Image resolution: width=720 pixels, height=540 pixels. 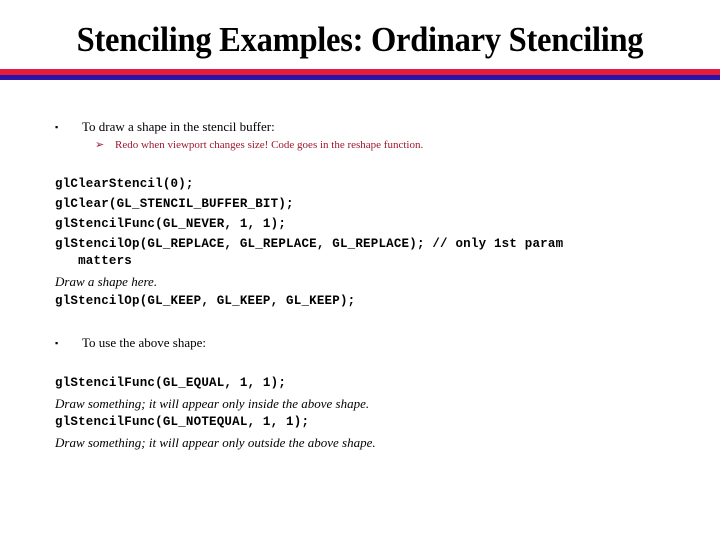 I want to click on code-line: glStencilOp(GL_KEEP, GL_KEEP, GL_KEEP);, so click(x=205, y=301).